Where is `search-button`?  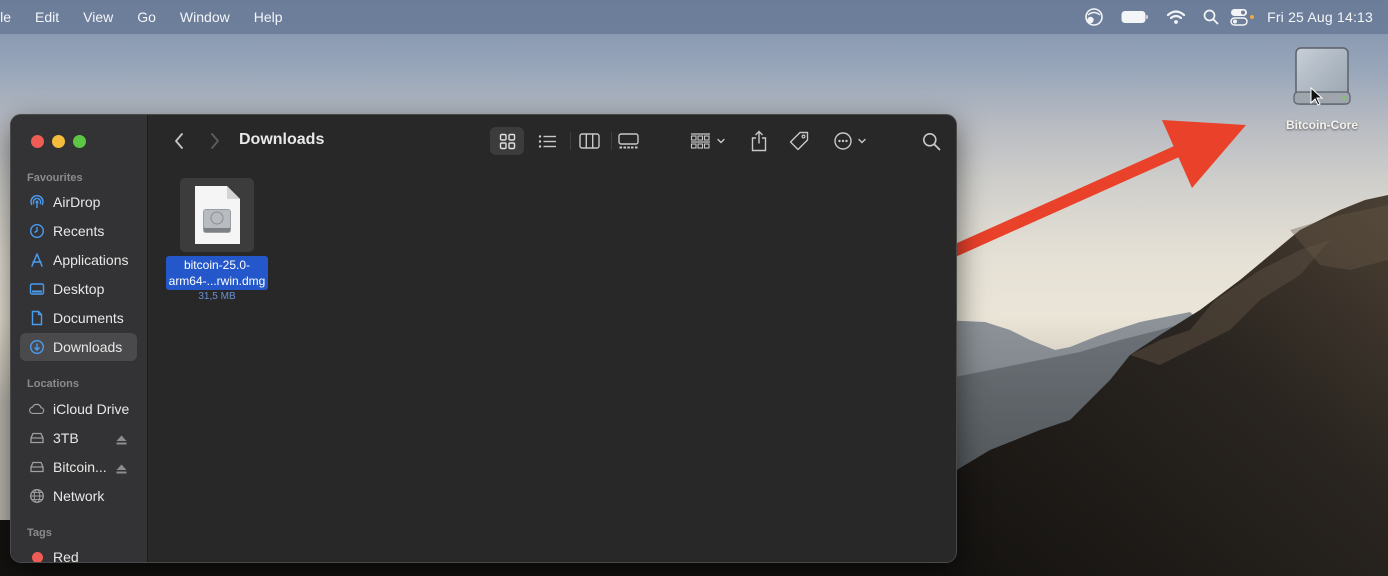
search-button is located at coordinates (931, 141).